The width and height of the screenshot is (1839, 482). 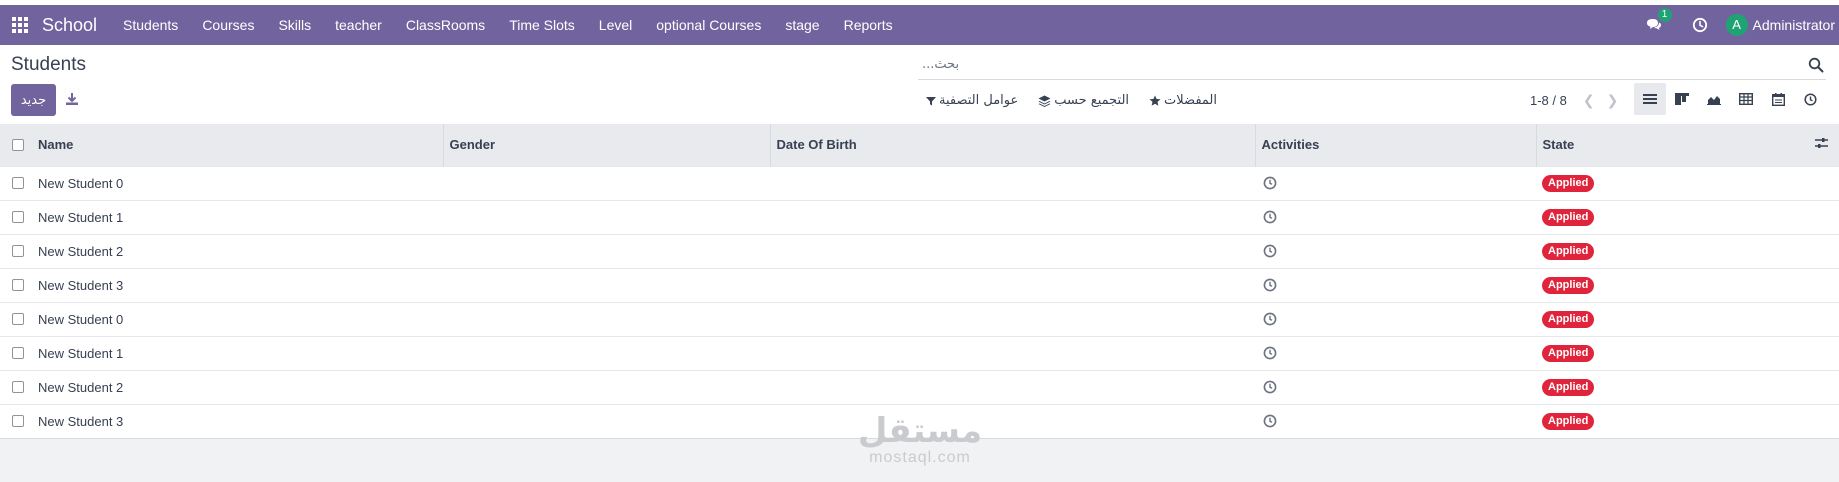 I want to click on avatar: A, so click(x=1736, y=25).